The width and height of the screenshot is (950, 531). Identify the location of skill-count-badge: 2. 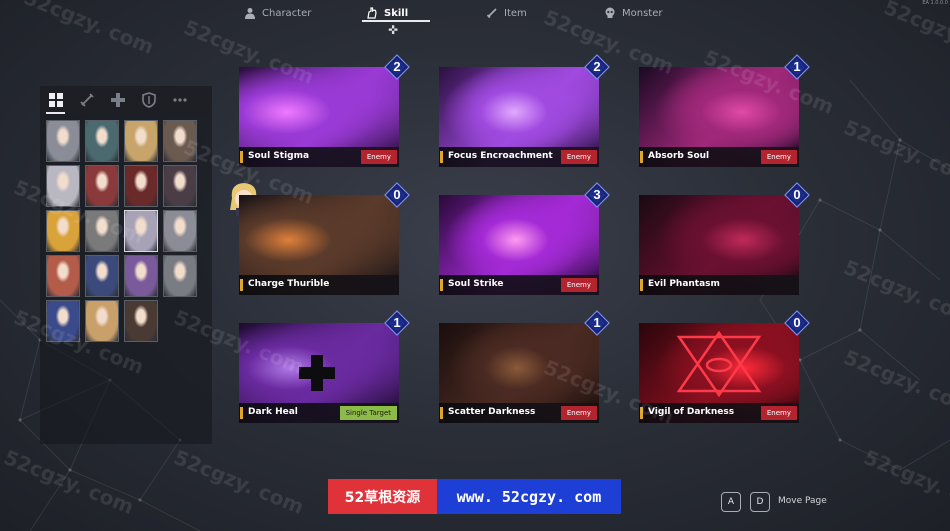
(397, 67).